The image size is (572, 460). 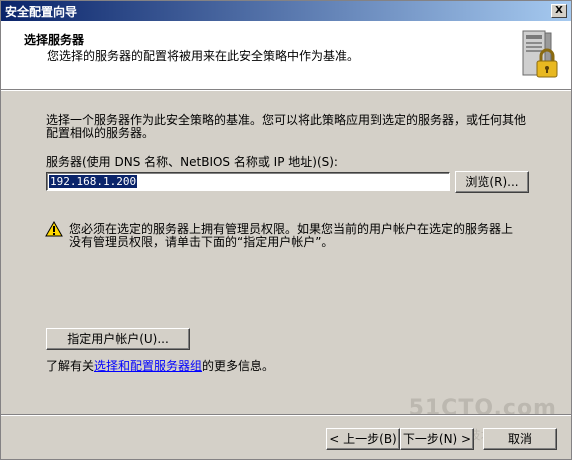 I want to click on window-title: 安全配置向导, so click(x=41, y=12).